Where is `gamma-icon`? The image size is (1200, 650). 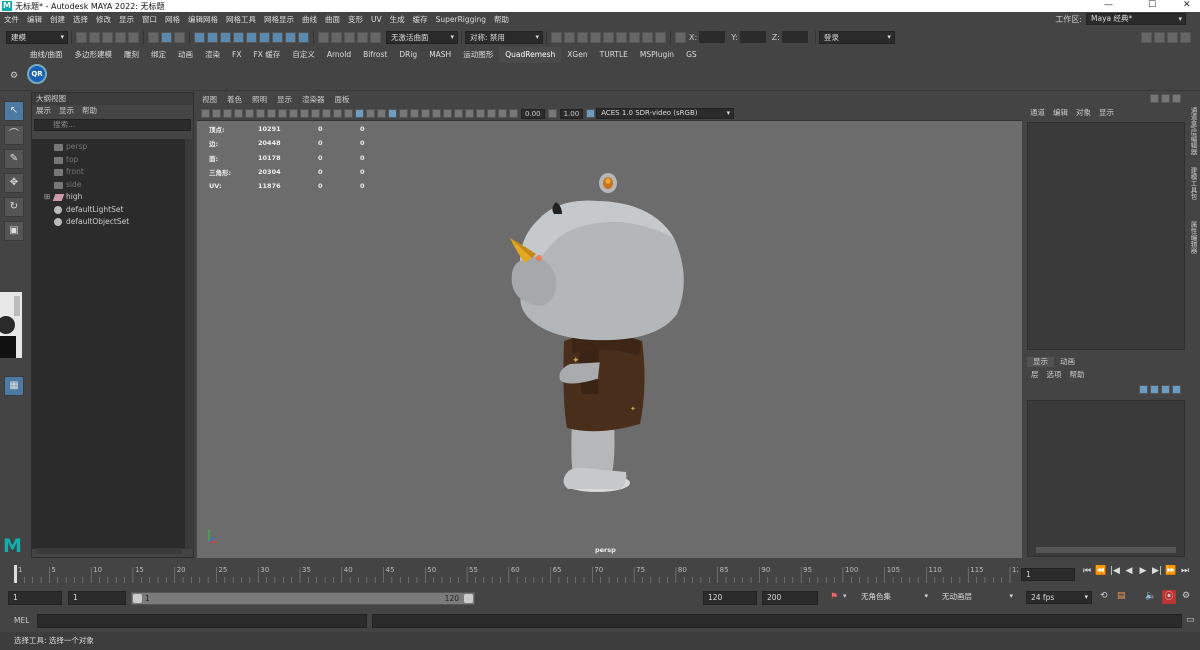 gamma-icon is located at coordinates (552, 113).